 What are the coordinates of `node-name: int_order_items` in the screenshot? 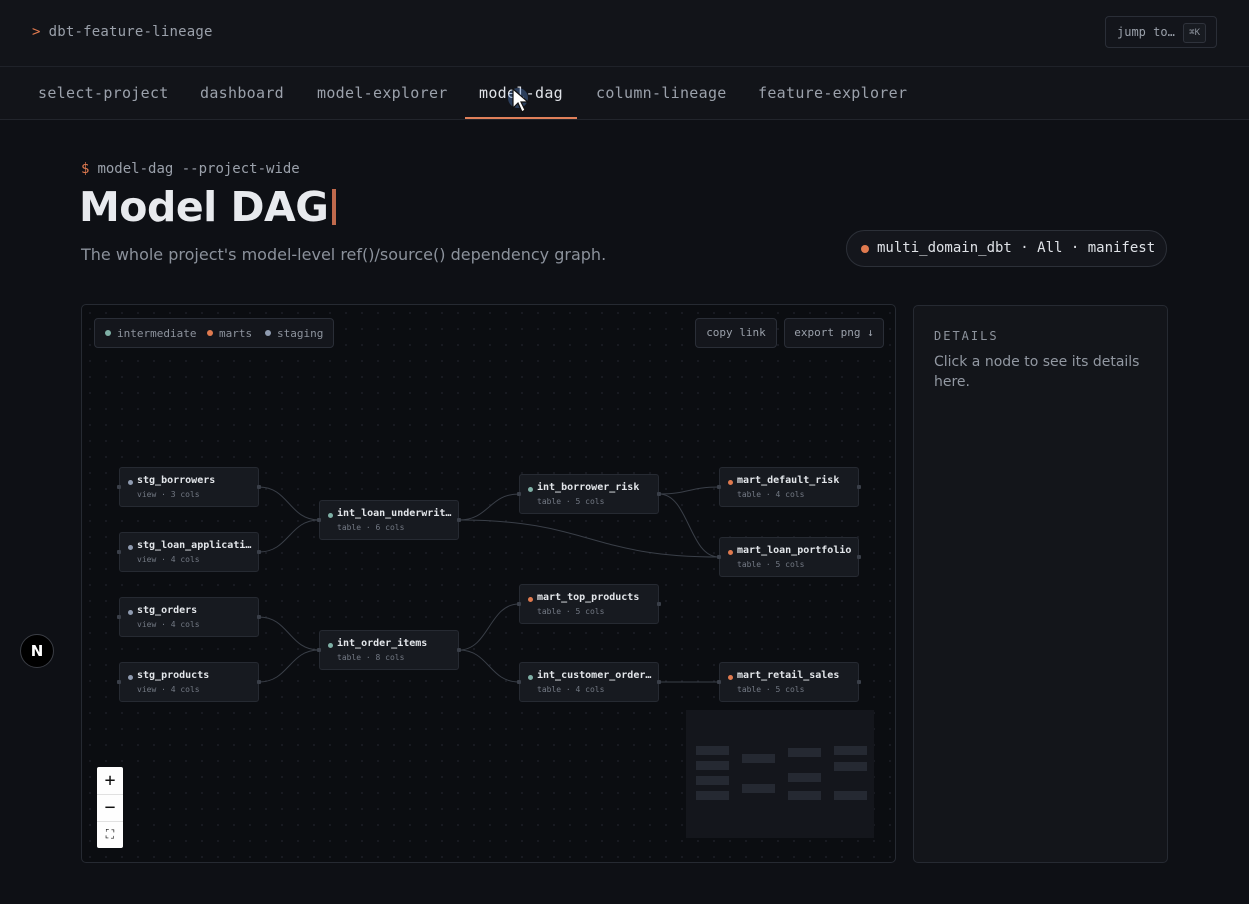 It's located at (382, 643).